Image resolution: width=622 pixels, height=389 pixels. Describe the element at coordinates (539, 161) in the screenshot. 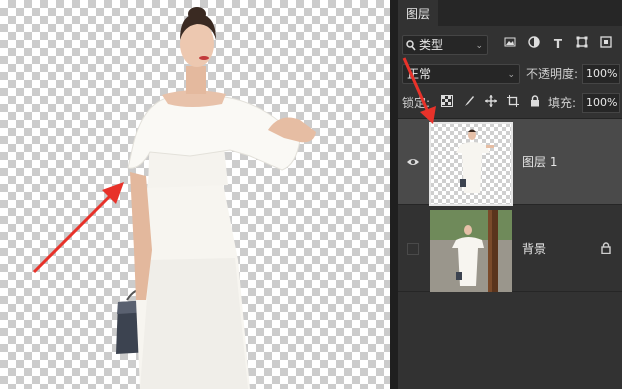

I see `layer-name: 图层 1` at that location.